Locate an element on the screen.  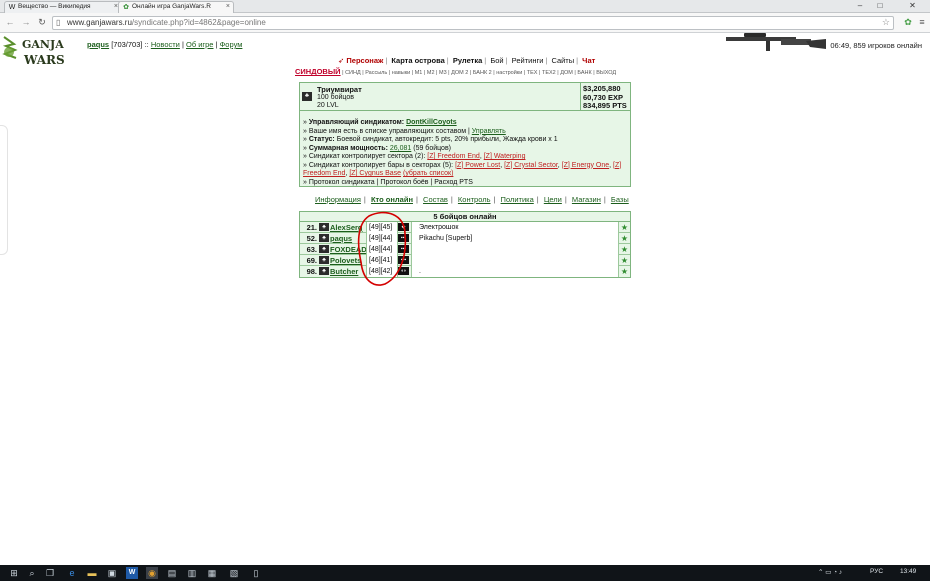
url-path: /syndicate.php?id=4862&page=online is located at coordinates (198, 22).